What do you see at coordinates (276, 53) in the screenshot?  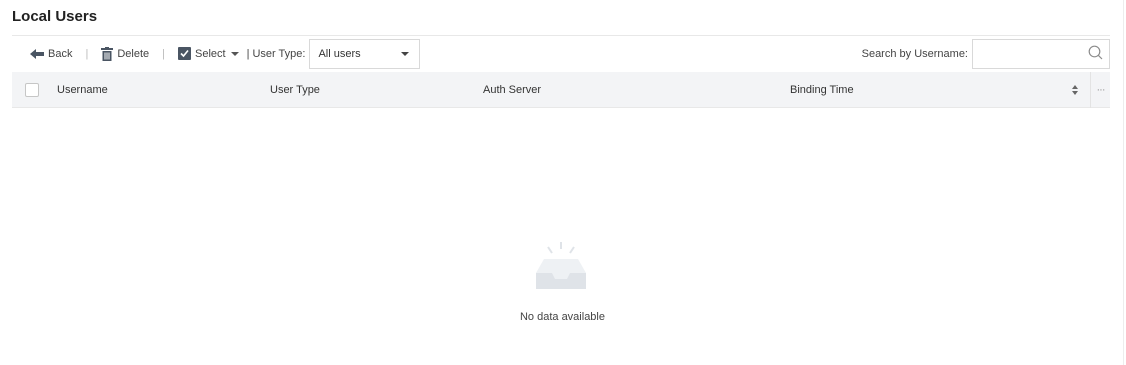 I see `user-type-filter-label: | User Type:` at bounding box center [276, 53].